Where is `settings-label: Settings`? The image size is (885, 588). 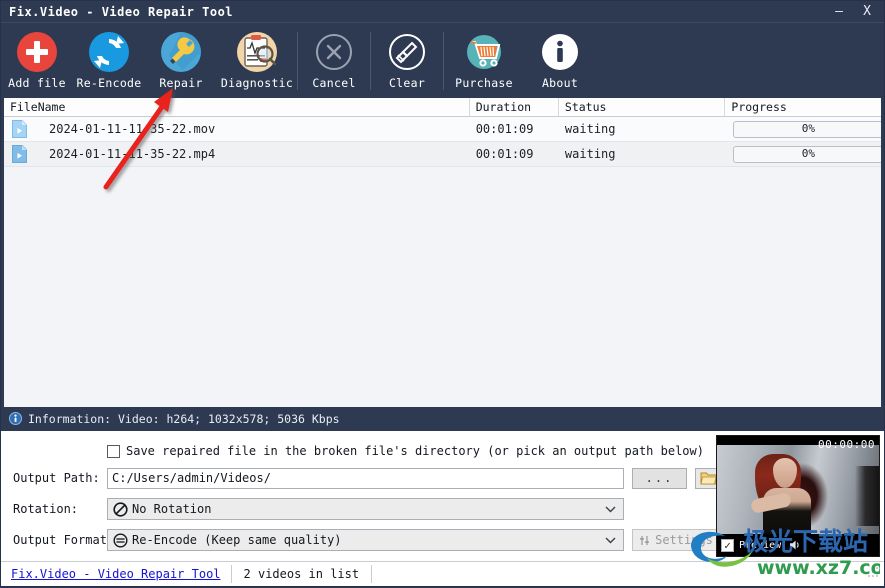
settings-label: Settings is located at coordinates (684, 540).